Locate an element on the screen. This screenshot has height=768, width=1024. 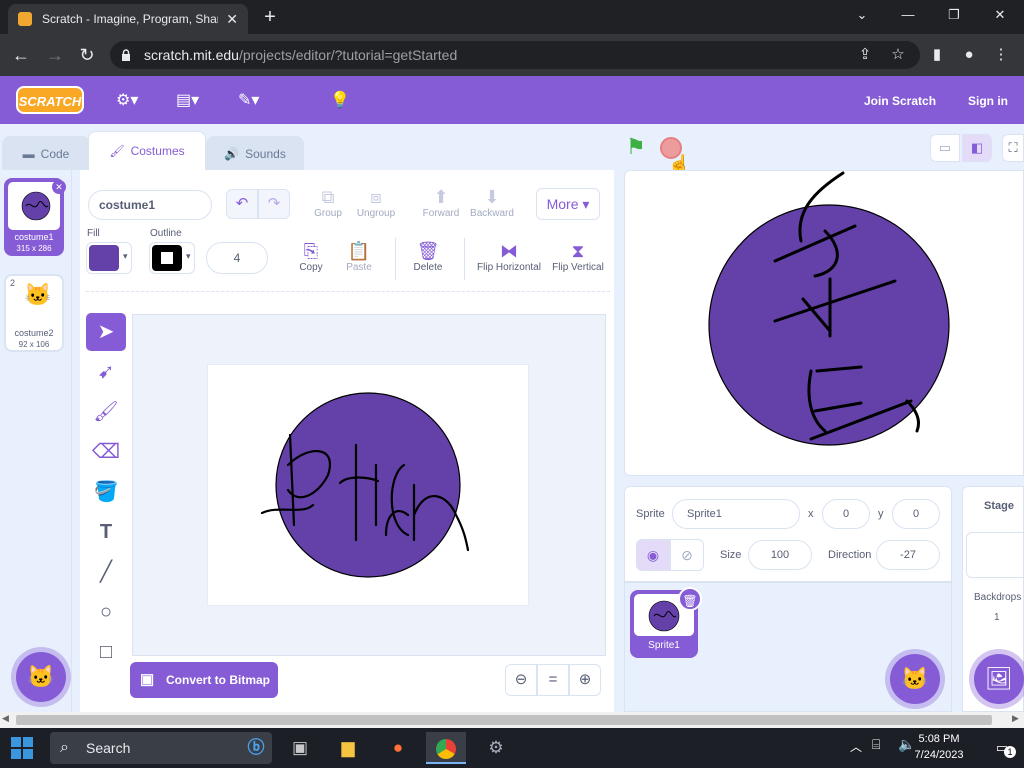
tab-code: ▬ Code is located at coordinates (46, 153).